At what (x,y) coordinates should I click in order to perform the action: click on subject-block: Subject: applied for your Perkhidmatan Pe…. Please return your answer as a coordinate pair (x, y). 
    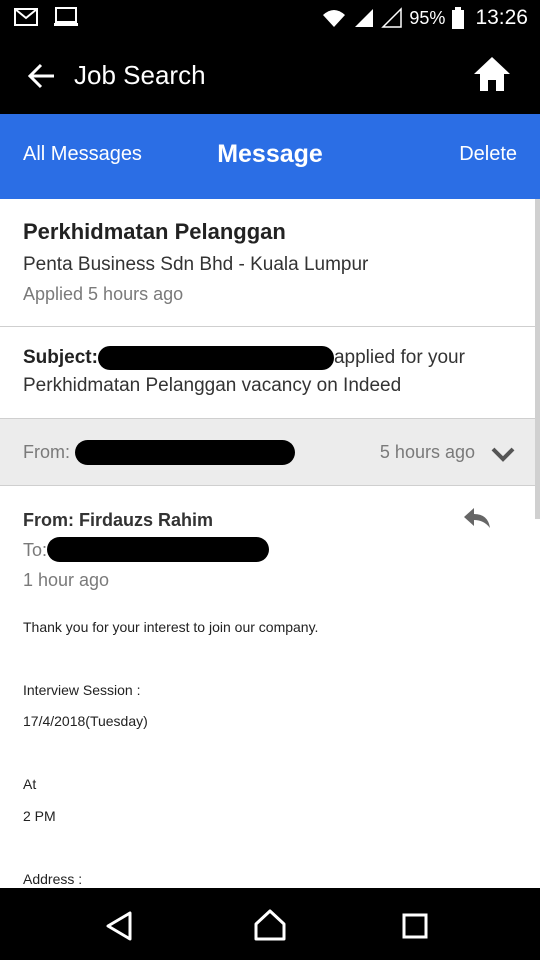
    Looking at the image, I should click on (270, 373).